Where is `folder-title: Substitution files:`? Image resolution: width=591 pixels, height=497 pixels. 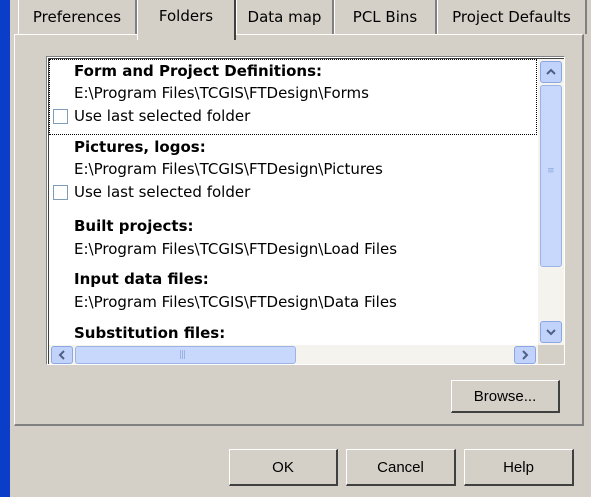
folder-title: Substitution files: is located at coordinates (150, 333).